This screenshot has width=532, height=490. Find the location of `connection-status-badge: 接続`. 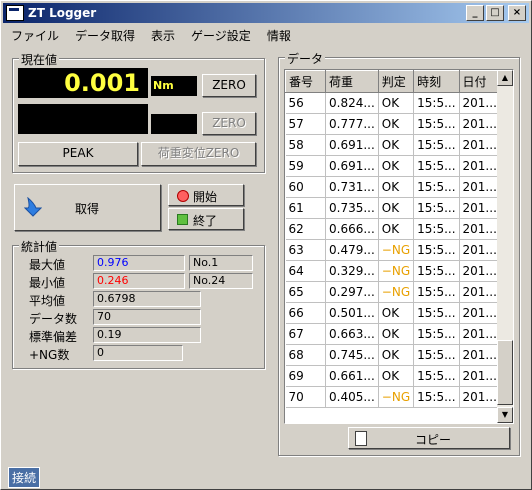

connection-status-badge: 接続 is located at coordinates (24, 477).